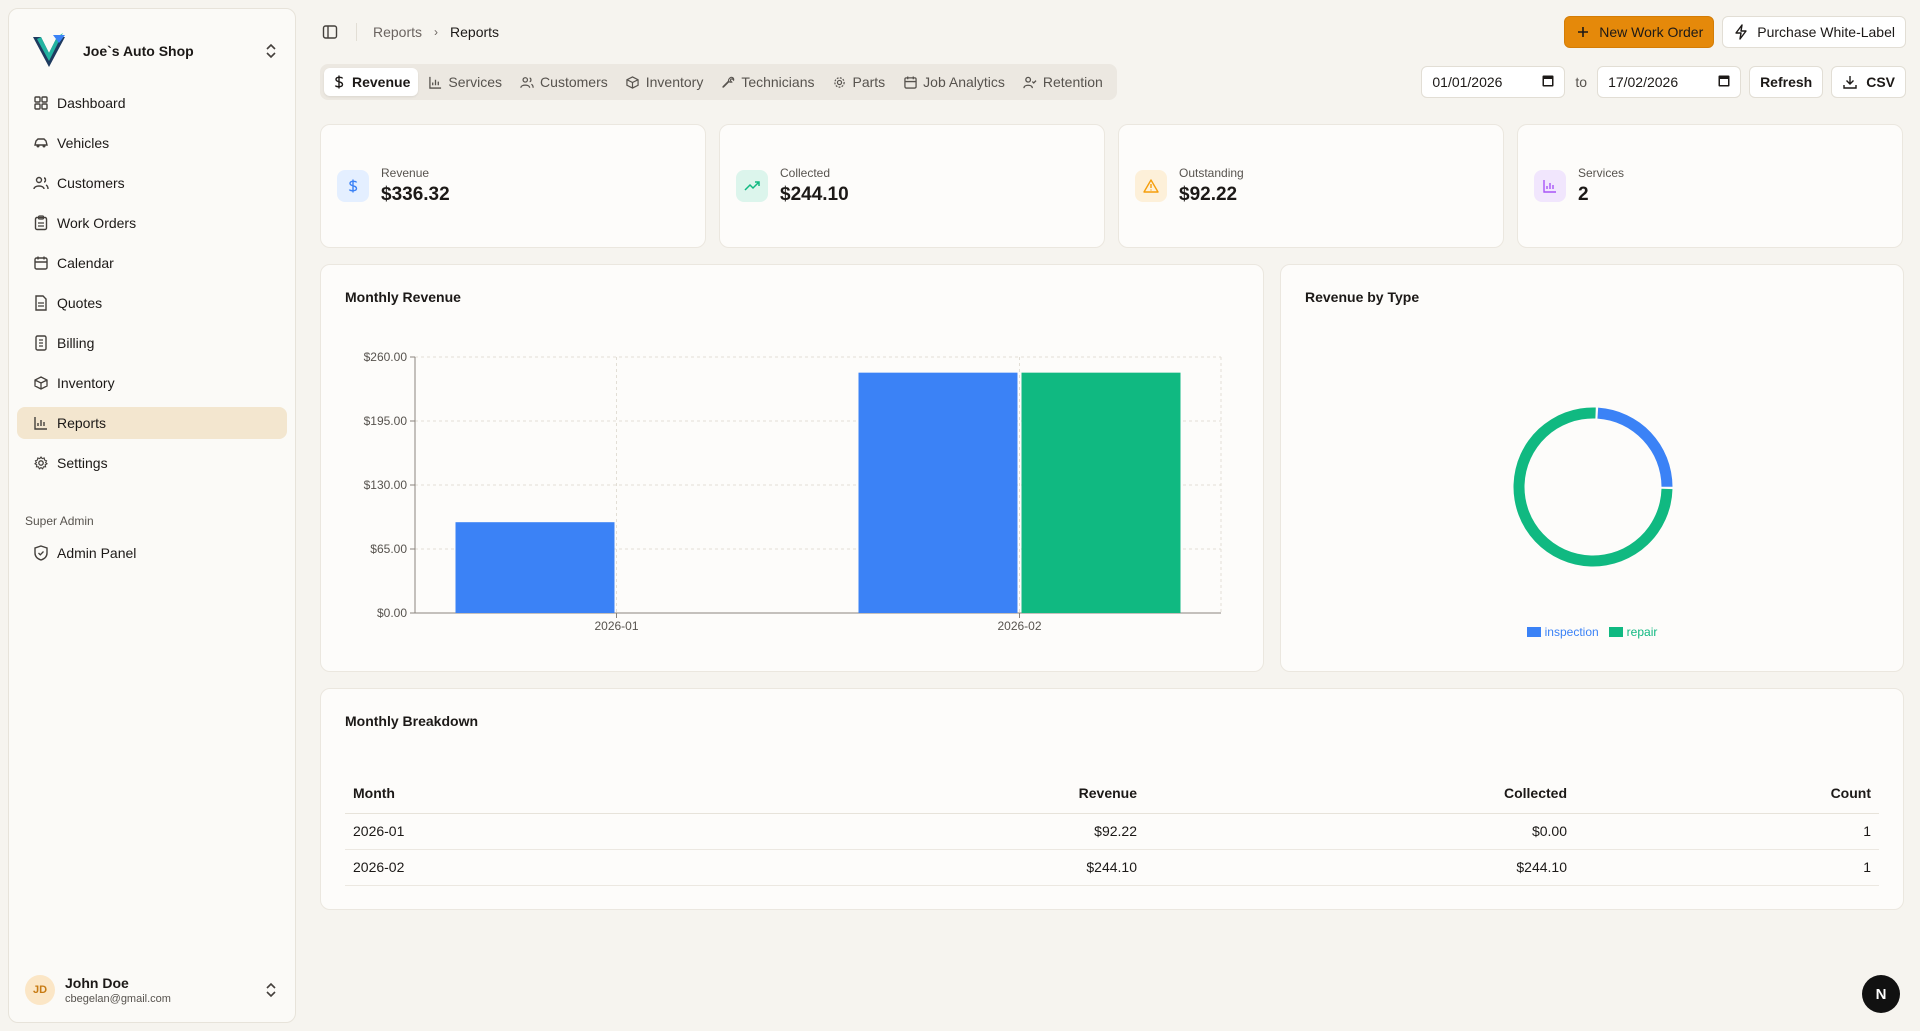  What do you see at coordinates (1583, 32) in the screenshot?
I see `plus-icon` at bounding box center [1583, 32].